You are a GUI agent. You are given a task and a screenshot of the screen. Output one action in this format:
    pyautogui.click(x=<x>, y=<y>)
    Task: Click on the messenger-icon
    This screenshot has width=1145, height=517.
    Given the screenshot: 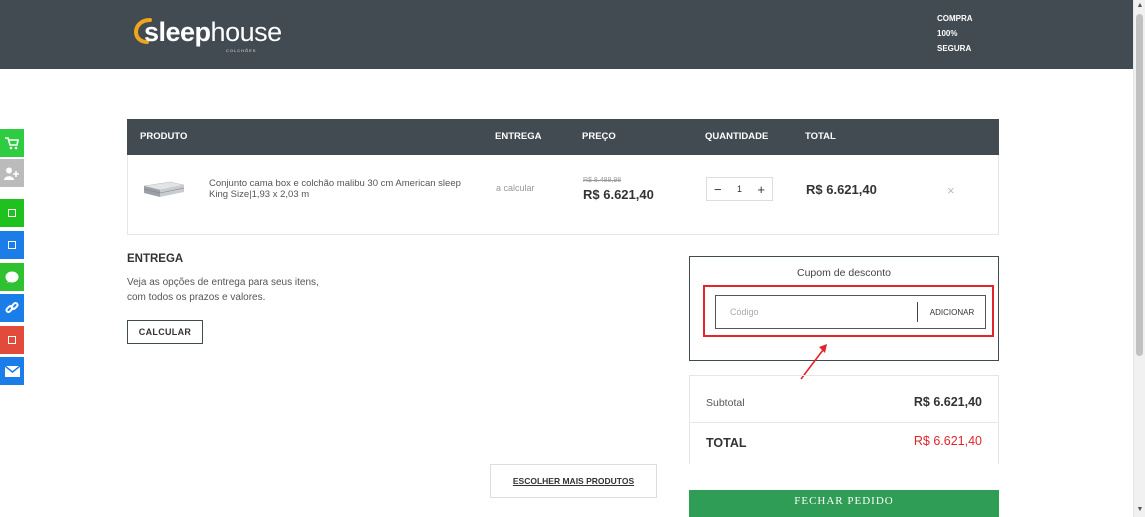 What is the action you would take?
    pyautogui.click(x=12, y=277)
    